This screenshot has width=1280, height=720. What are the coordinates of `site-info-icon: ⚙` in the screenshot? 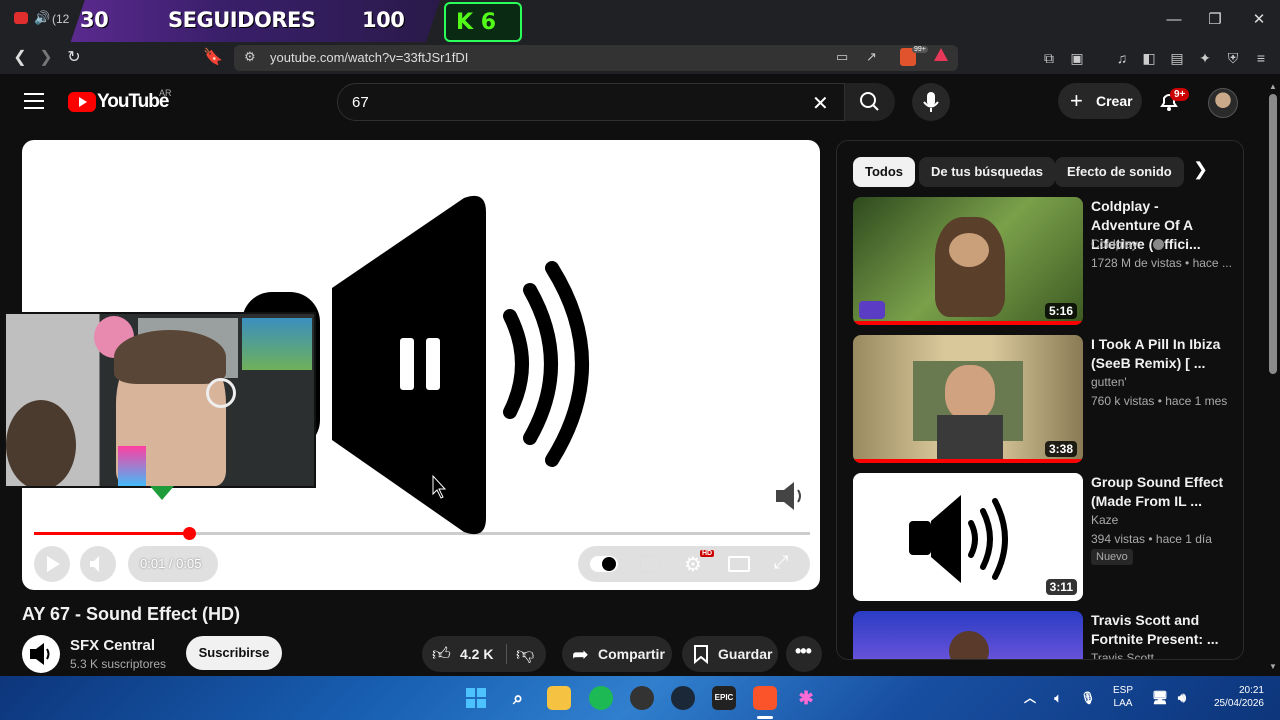 It's located at (250, 57).